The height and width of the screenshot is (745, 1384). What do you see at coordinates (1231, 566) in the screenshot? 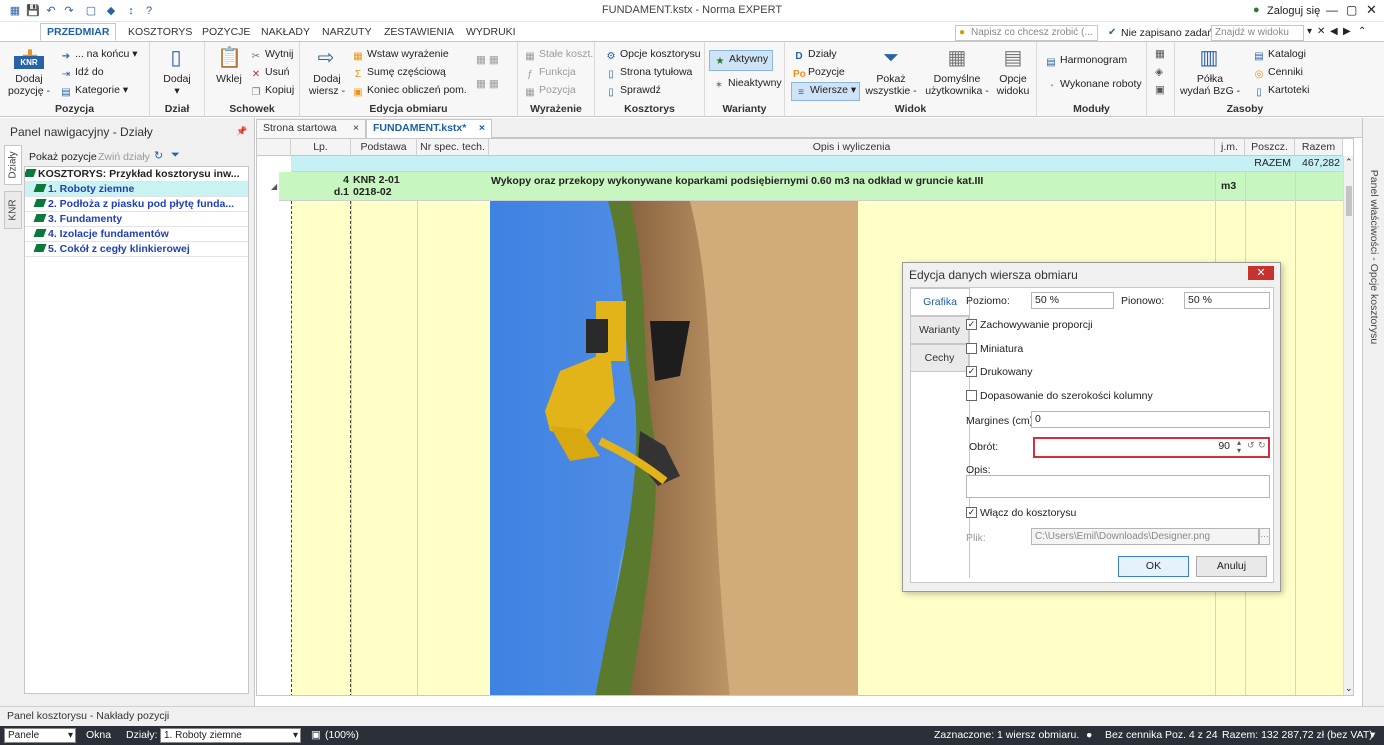
I see `cancel-button: Anuluj` at bounding box center [1231, 566].